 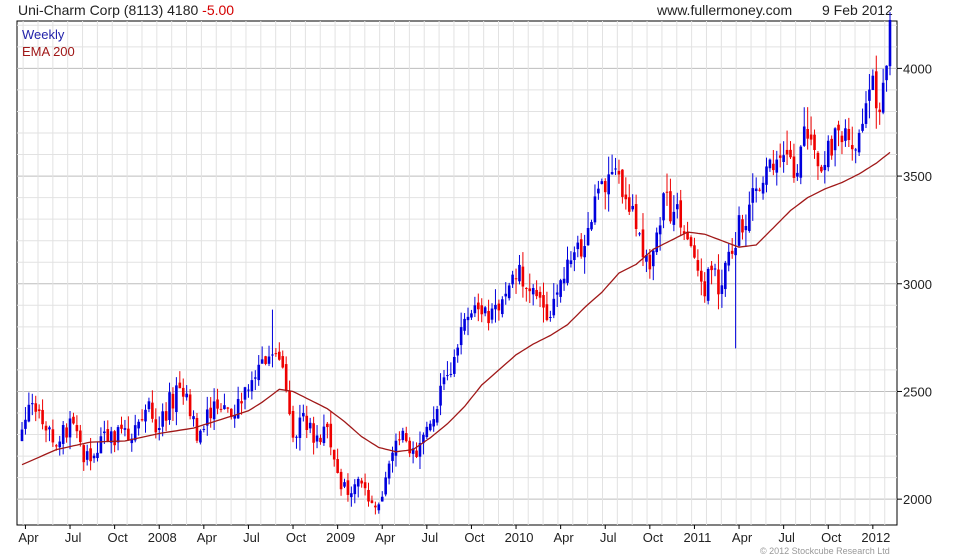 I want to click on x-tick-label: 2011, so click(x=697, y=537).